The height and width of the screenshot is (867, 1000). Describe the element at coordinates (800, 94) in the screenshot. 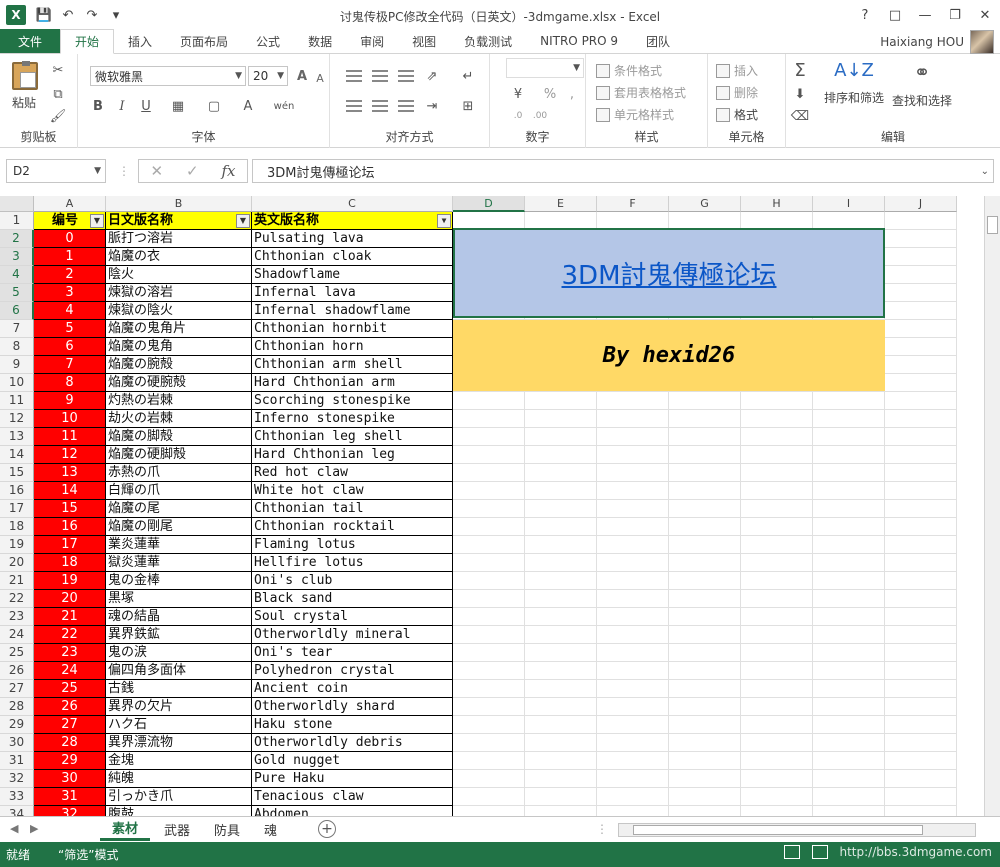

I see `fill-icon: ⬇` at that location.